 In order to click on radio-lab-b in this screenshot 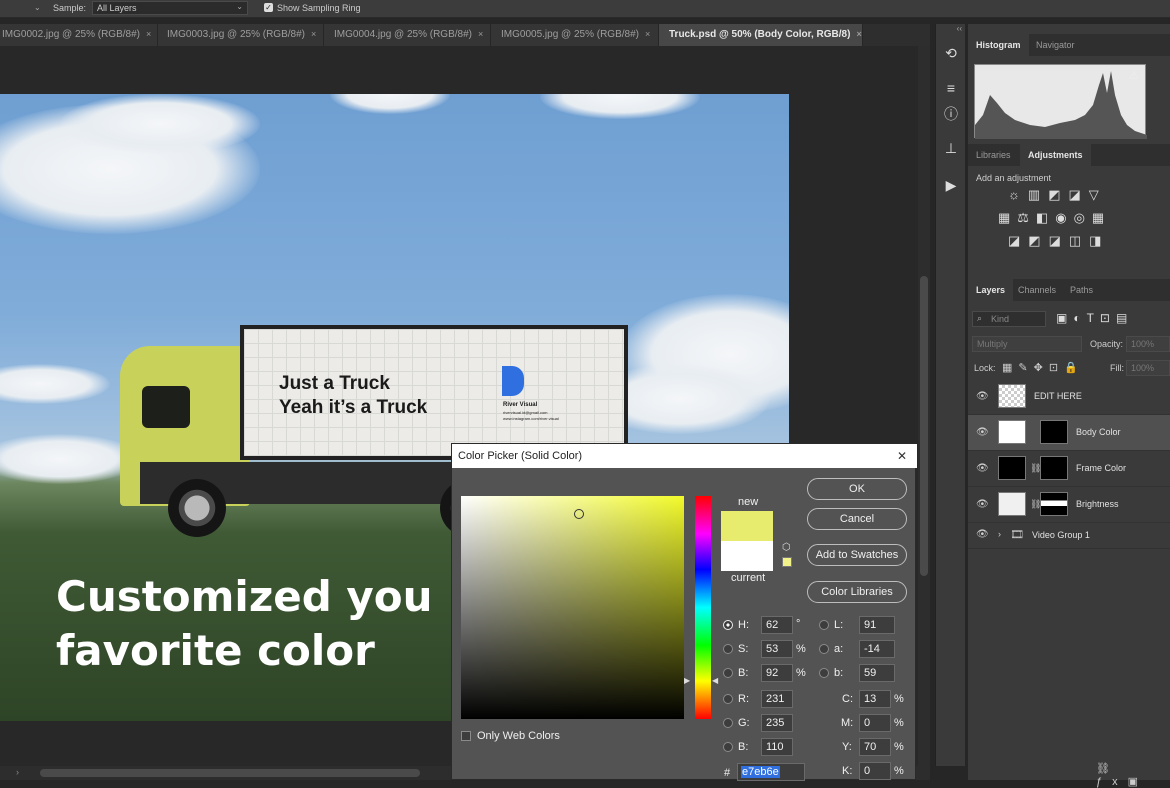, I will do `click(824, 673)`.